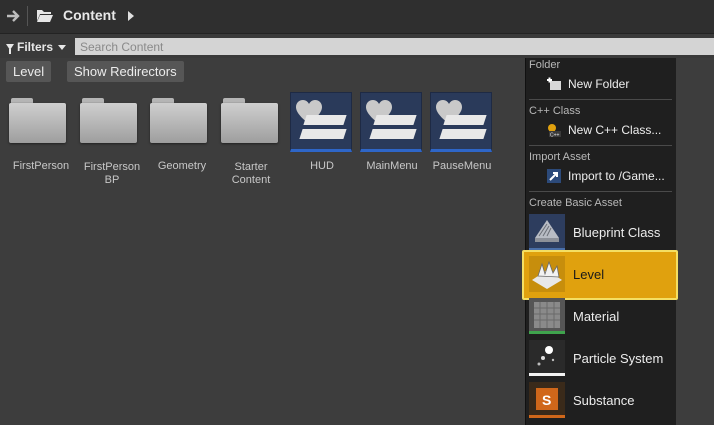 This screenshot has height=425, width=714. What do you see at coordinates (545, 65) in the screenshot?
I see `section-title-folder: Folder` at bounding box center [545, 65].